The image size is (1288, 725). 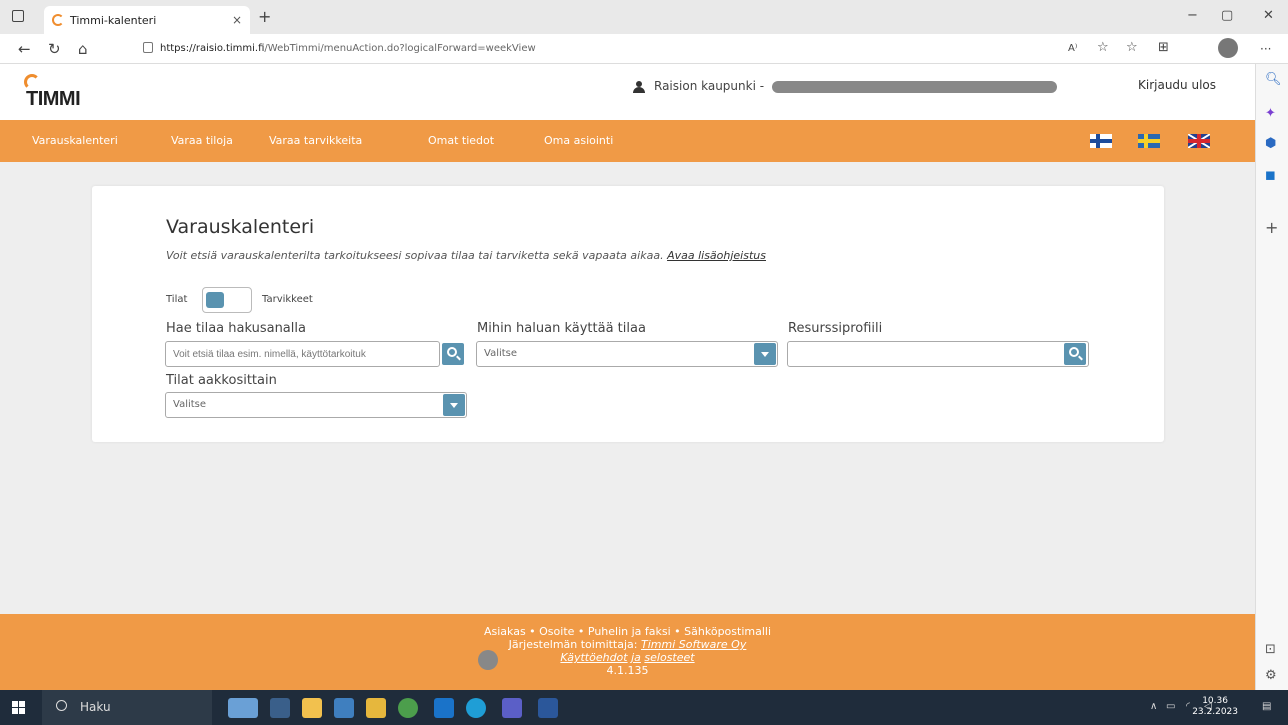 I want to click on terms-mid: ja, so click(x=636, y=657).